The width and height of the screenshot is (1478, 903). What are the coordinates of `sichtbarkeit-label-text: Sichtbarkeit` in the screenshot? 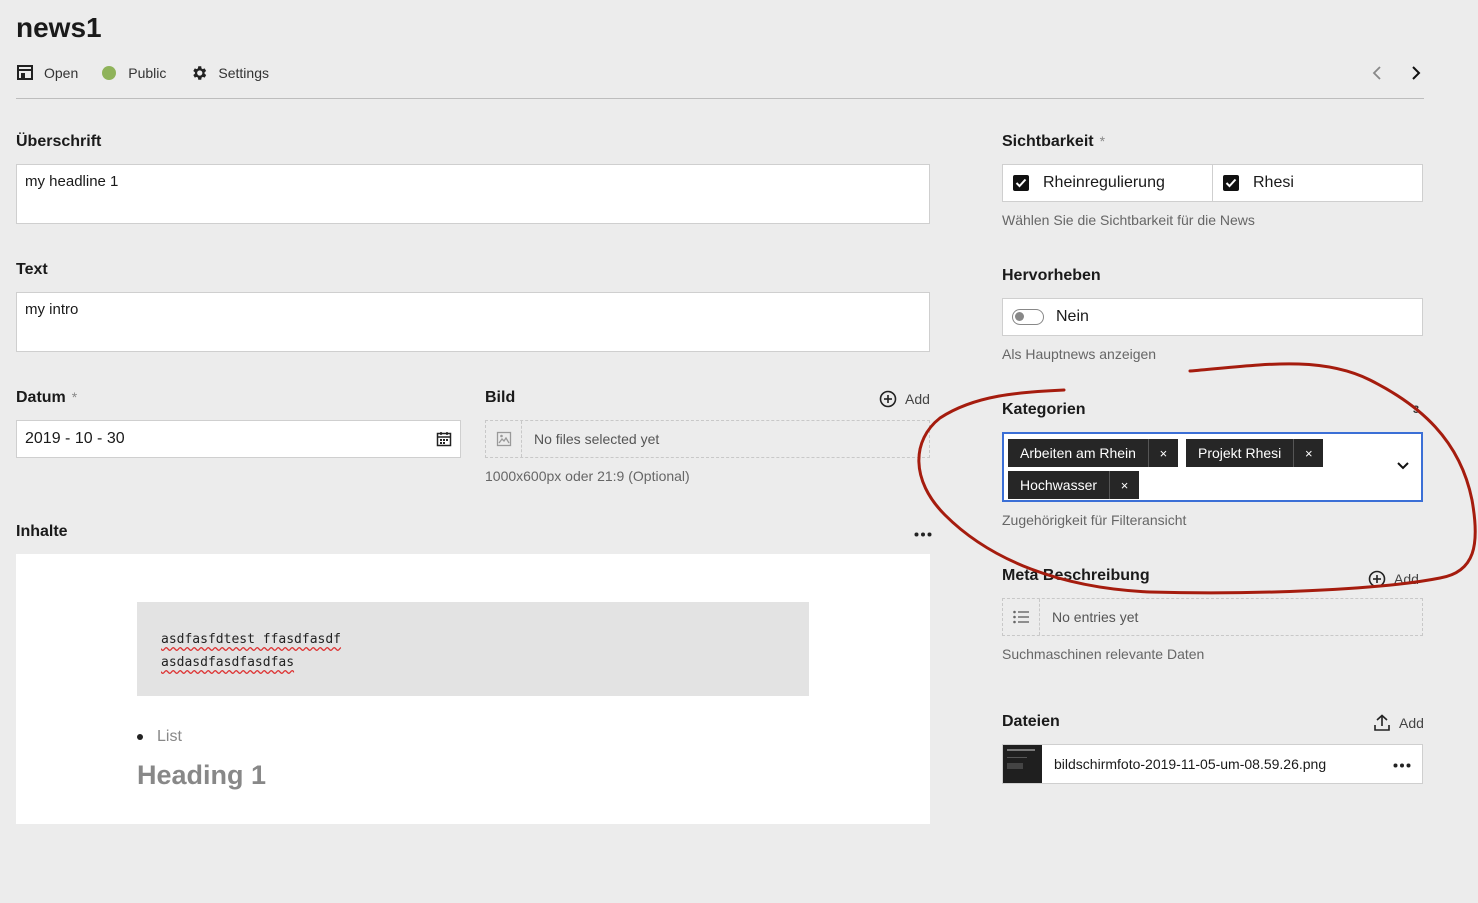 It's located at (1048, 141).